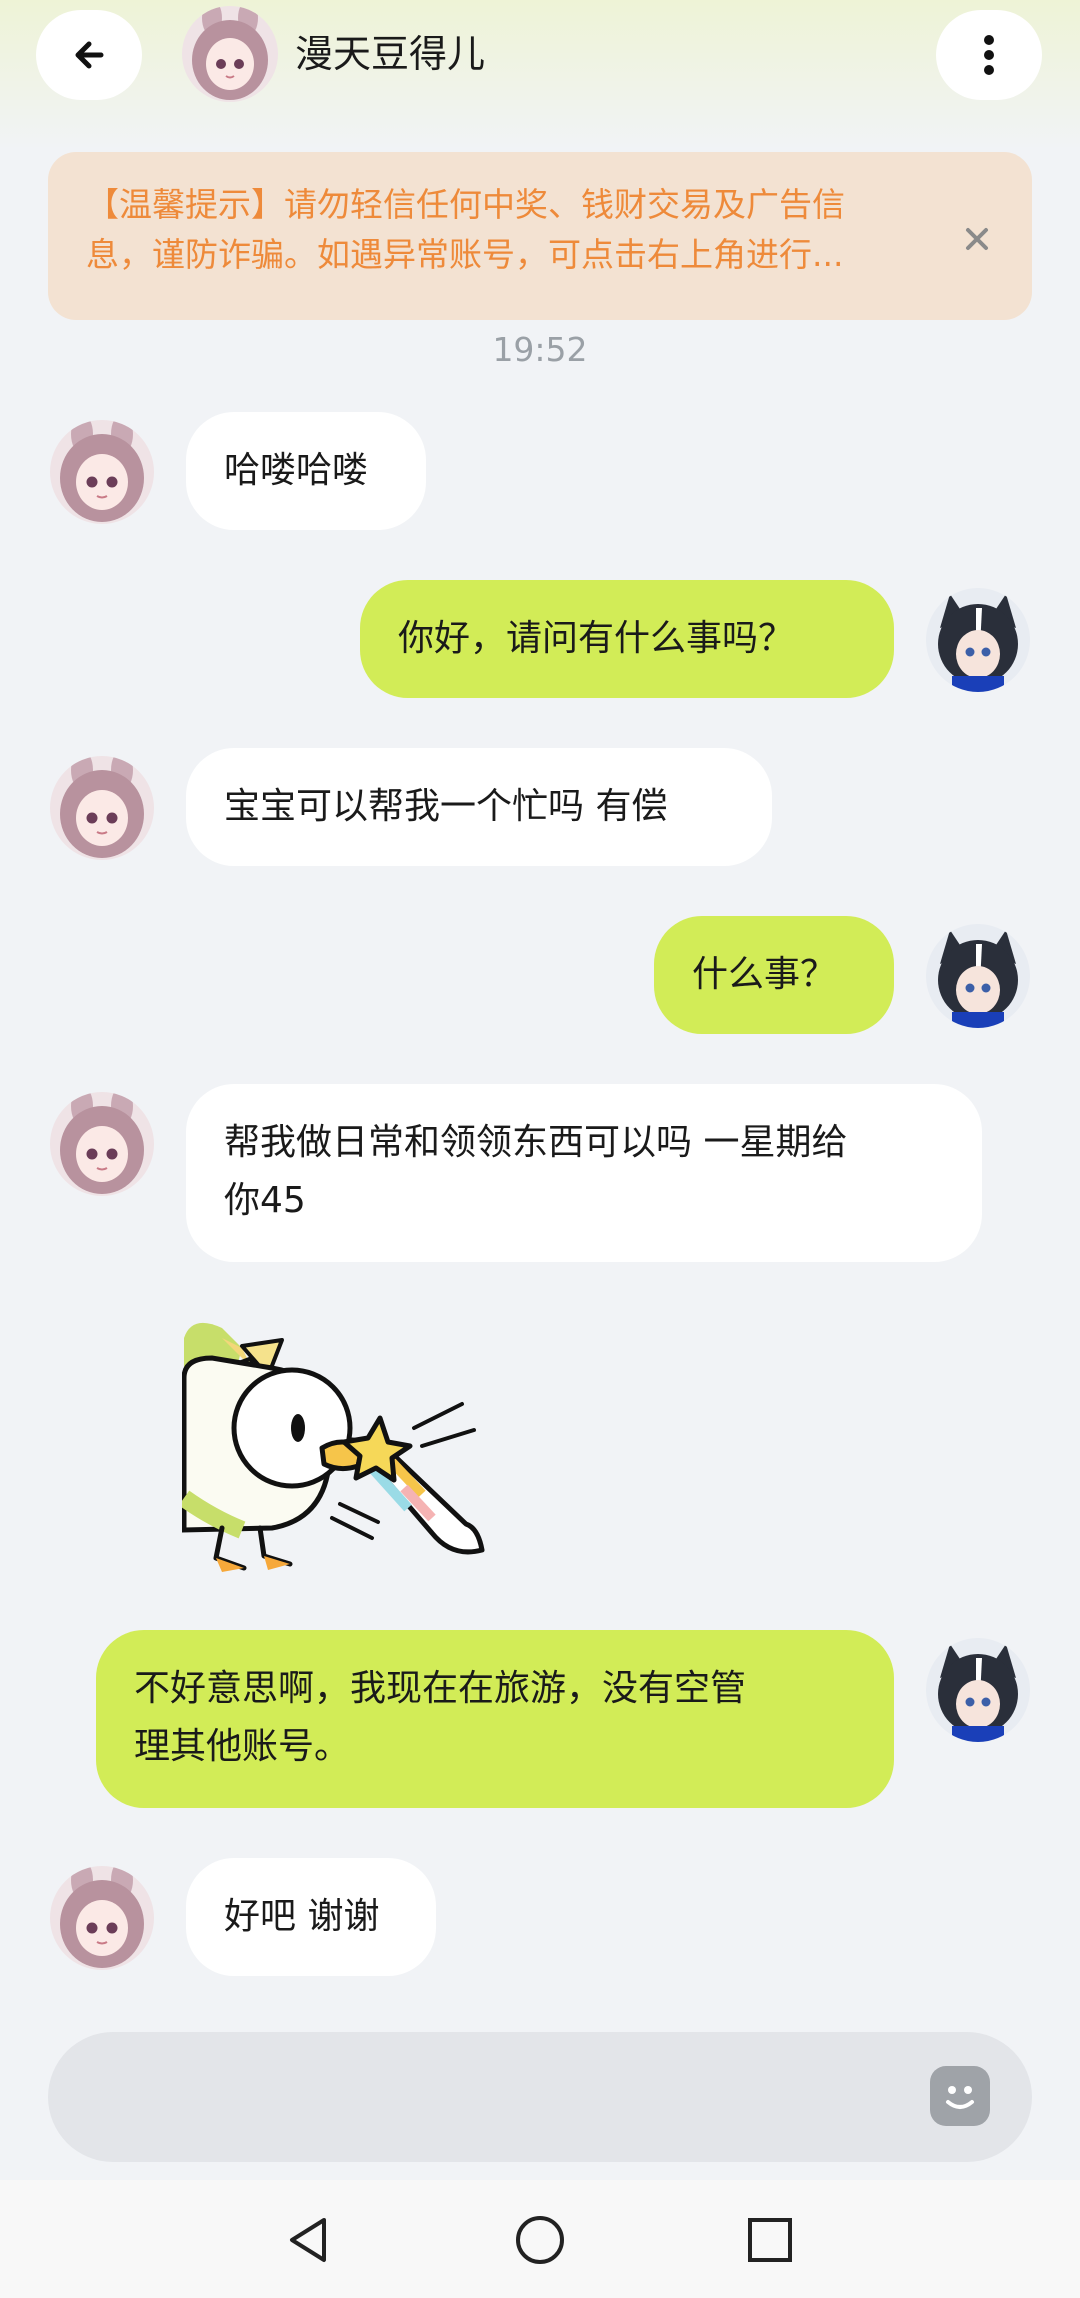  I want to click on duck-party-horn-sticker, so click(331, 1447).